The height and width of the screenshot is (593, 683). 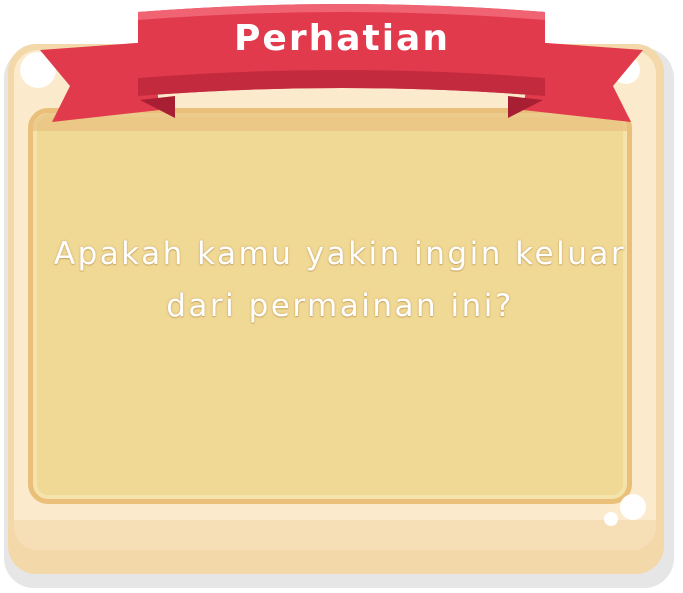 I want to click on bubble-decoration-bottom-right-small, so click(x=611, y=519).